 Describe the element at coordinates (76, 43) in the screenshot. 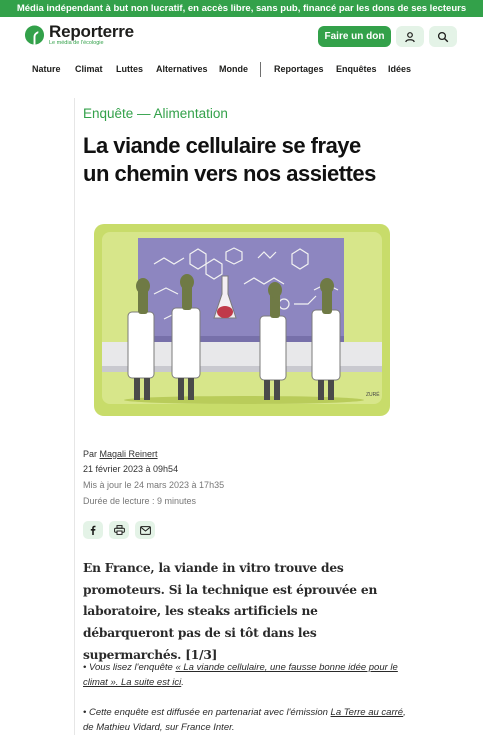

I see `brand-tagline: Le média de l'écologie` at that location.